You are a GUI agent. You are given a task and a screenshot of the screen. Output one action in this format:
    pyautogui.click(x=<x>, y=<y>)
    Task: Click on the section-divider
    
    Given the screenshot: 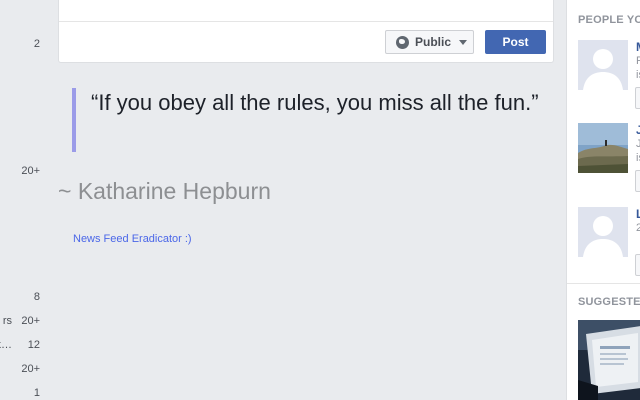 What is the action you would take?
    pyautogui.click(x=603, y=283)
    